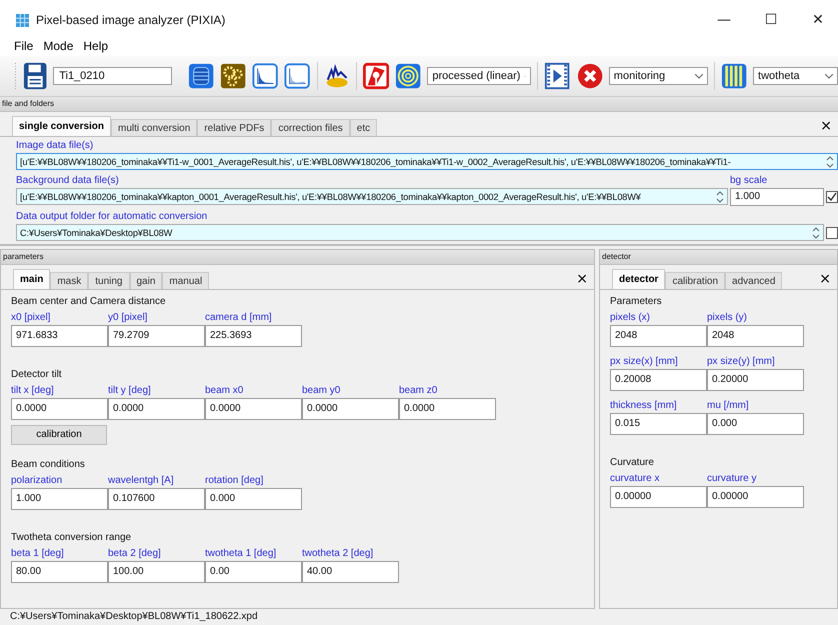 The width and height of the screenshot is (838, 625). I want to click on field-label: x0 [pixel], so click(31, 317).